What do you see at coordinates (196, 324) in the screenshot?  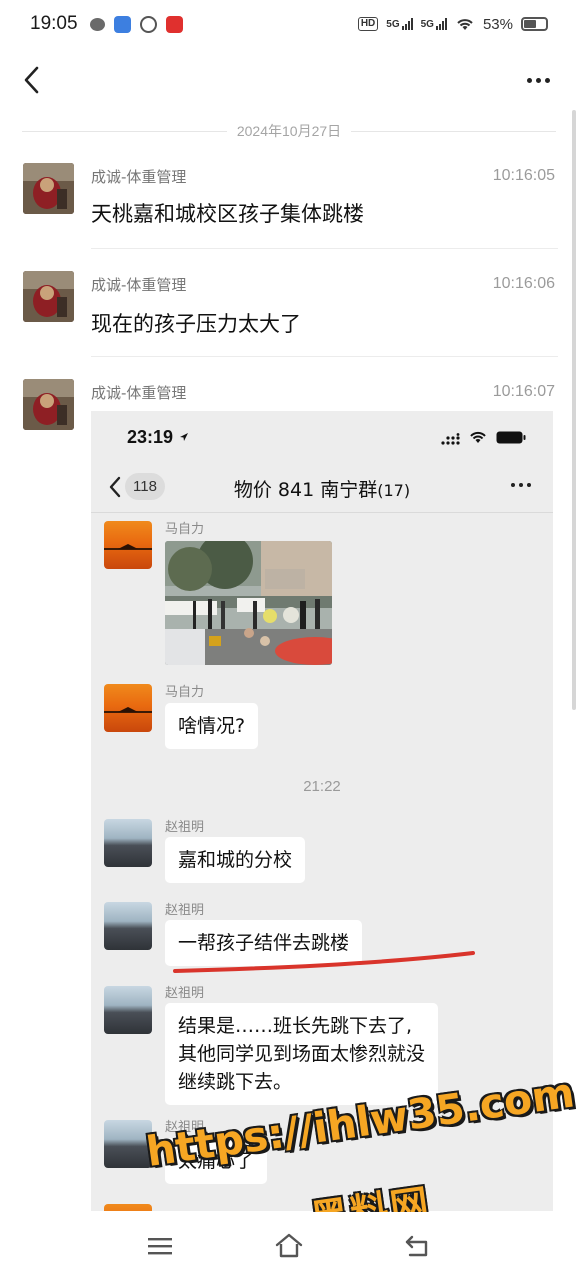 I see `message-text: 现在的孩子压力太大了` at bounding box center [196, 324].